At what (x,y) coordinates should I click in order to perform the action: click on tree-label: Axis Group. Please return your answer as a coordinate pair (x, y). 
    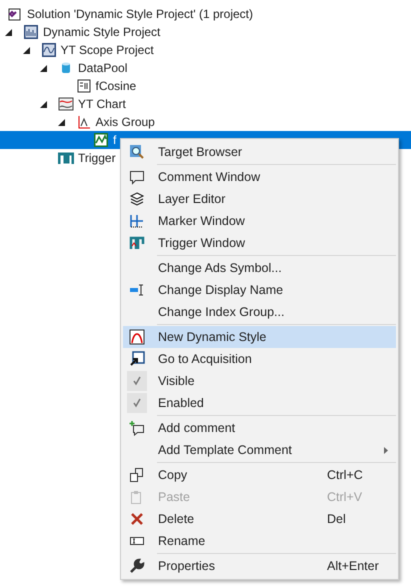
    Looking at the image, I should click on (125, 122).